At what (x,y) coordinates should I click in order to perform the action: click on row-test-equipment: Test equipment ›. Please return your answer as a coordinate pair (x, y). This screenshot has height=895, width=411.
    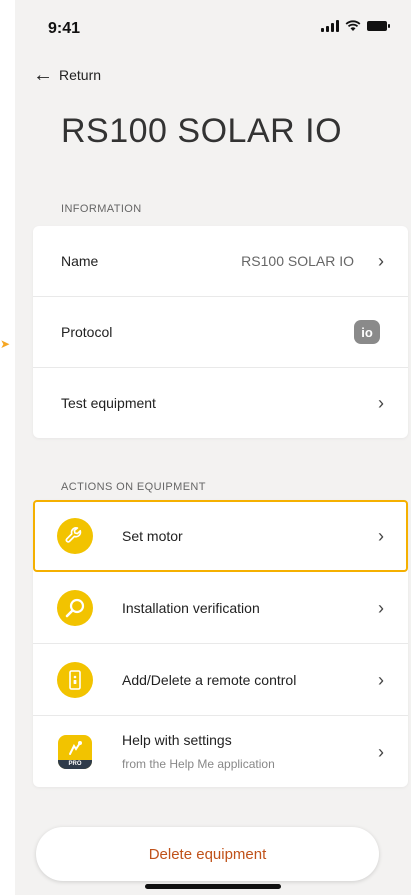
    Looking at the image, I should click on (220, 403).